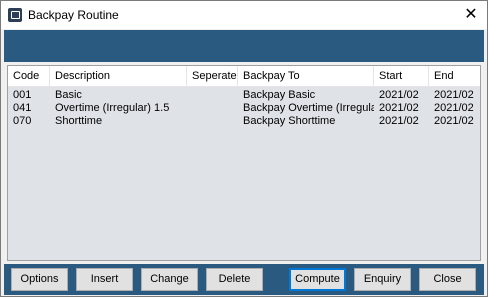  Describe the element at coordinates (29, 76) in the screenshot. I see `column-header-code: Code` at that location.